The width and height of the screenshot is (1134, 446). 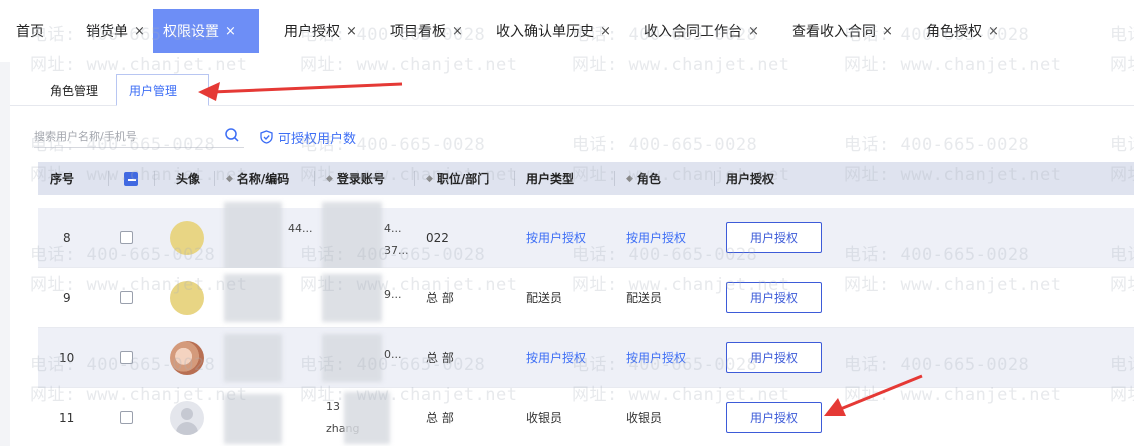 I want to click on table-row: 9 9... 总 部 配送员 配送员 用户授权, so click(x=586, y=298).